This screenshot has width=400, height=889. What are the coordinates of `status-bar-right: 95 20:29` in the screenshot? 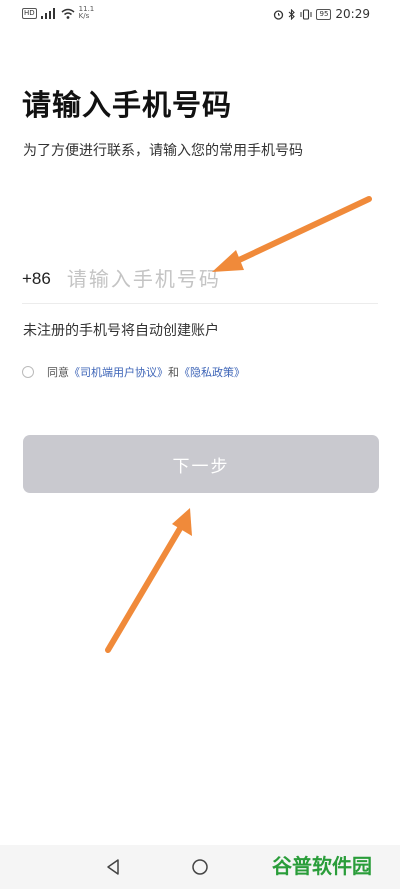 It's located at (321, 14).